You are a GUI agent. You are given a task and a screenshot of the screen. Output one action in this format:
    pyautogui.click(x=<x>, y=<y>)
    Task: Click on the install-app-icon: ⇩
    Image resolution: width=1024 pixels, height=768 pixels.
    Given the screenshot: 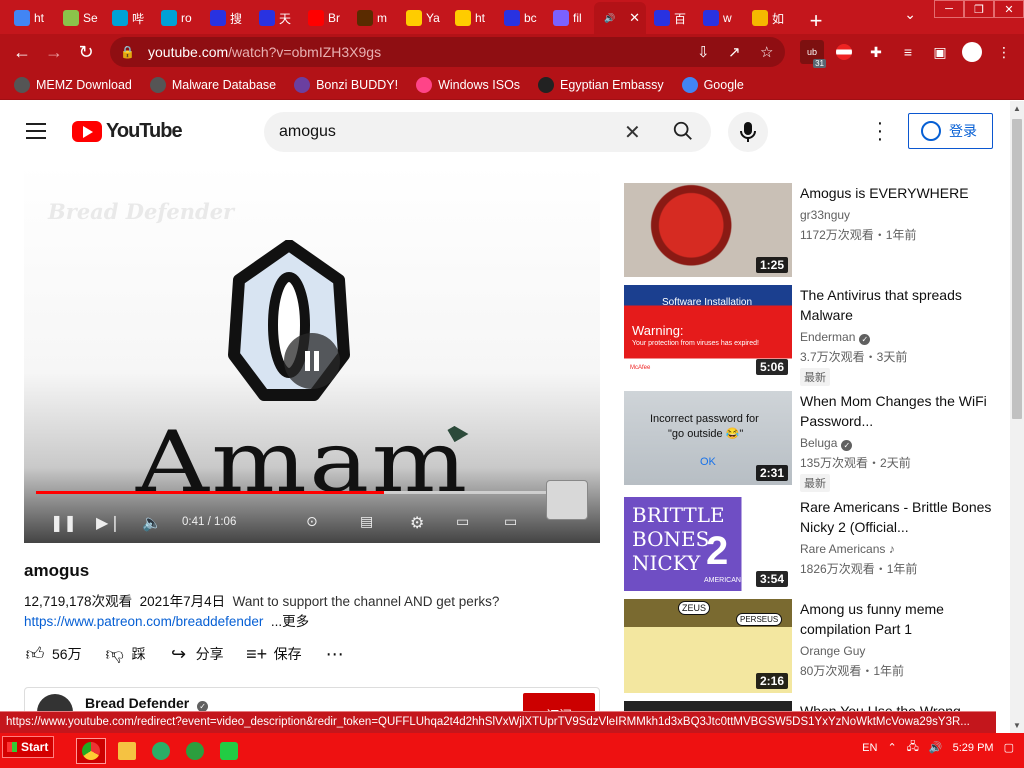 What is the action you would take?
    pyautogui.click(x=703, y=52)
    